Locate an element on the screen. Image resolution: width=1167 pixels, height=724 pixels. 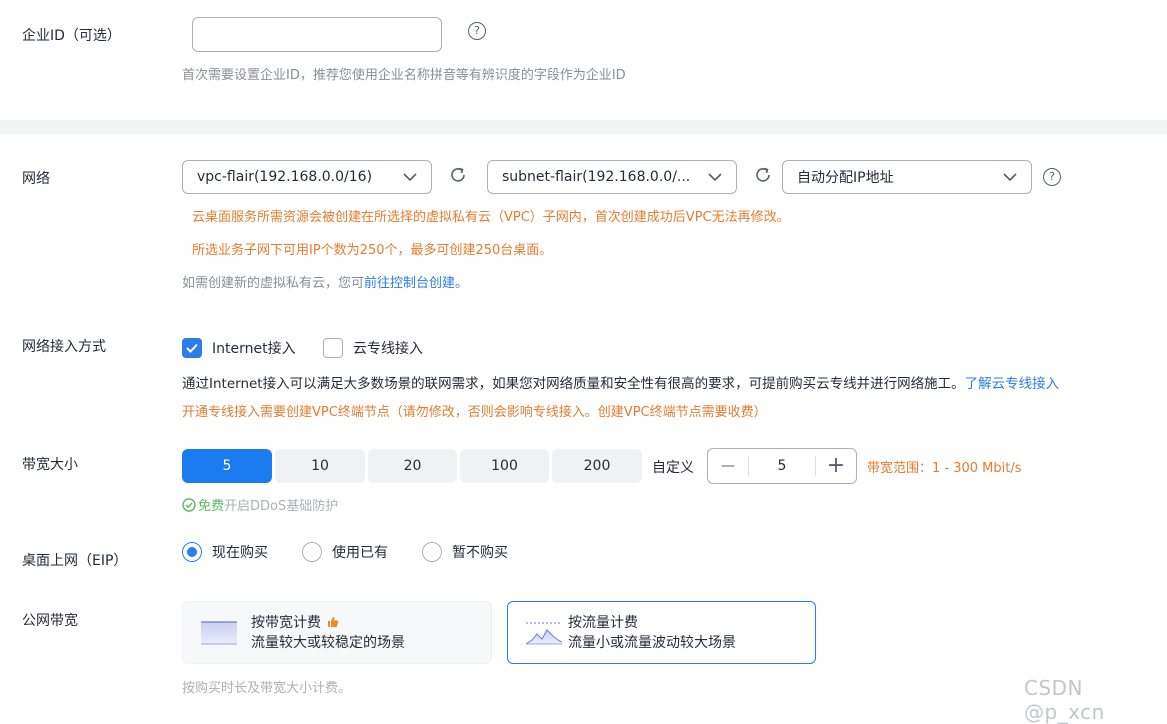
bandwidth-stepper-value: 5 is located at coordinates (782, 466).